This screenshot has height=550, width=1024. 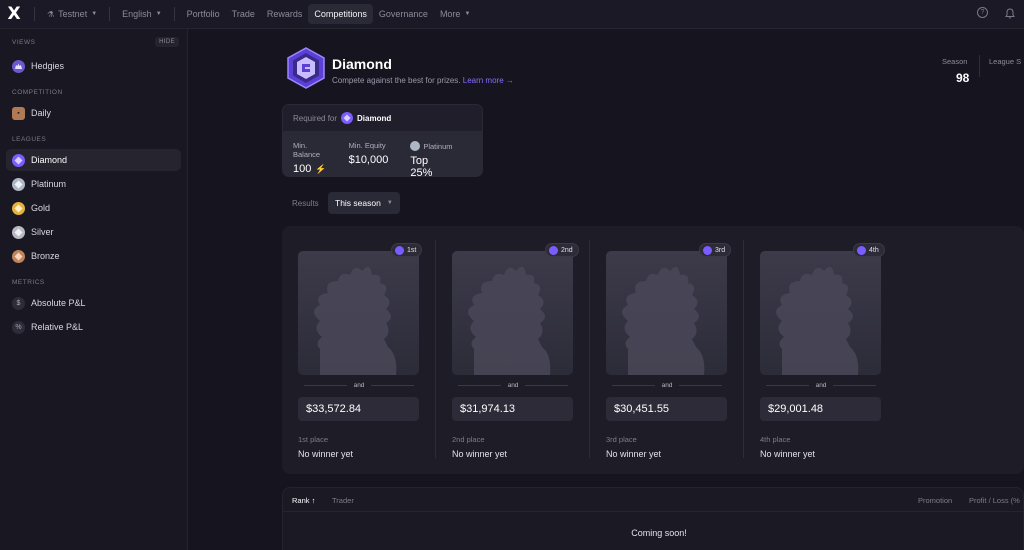 I want to click on nav-trade: Trade, so click(x=243, y=14).